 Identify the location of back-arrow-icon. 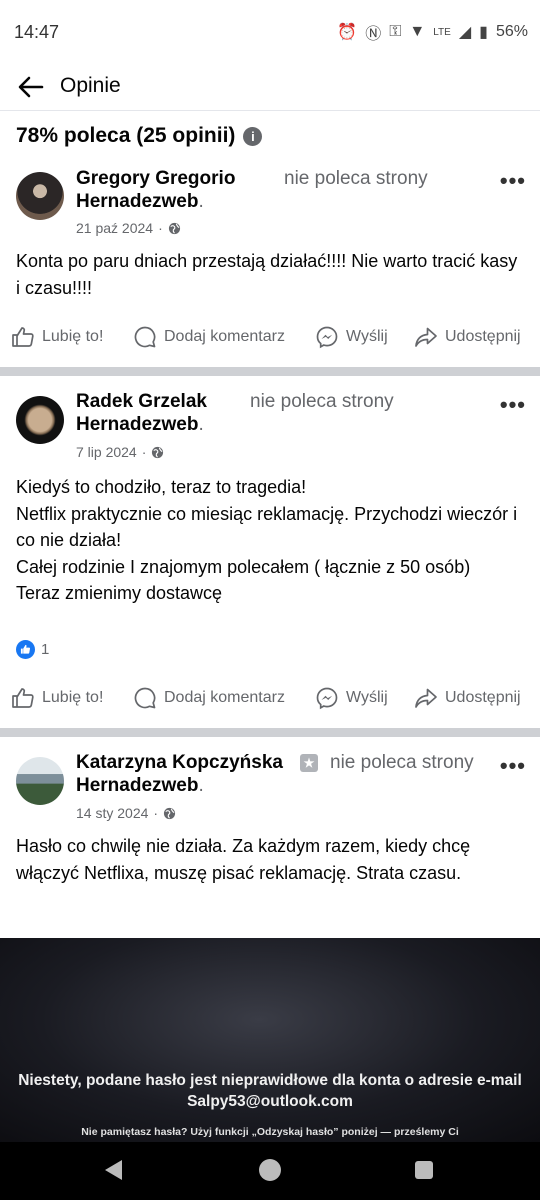
(31, 87).